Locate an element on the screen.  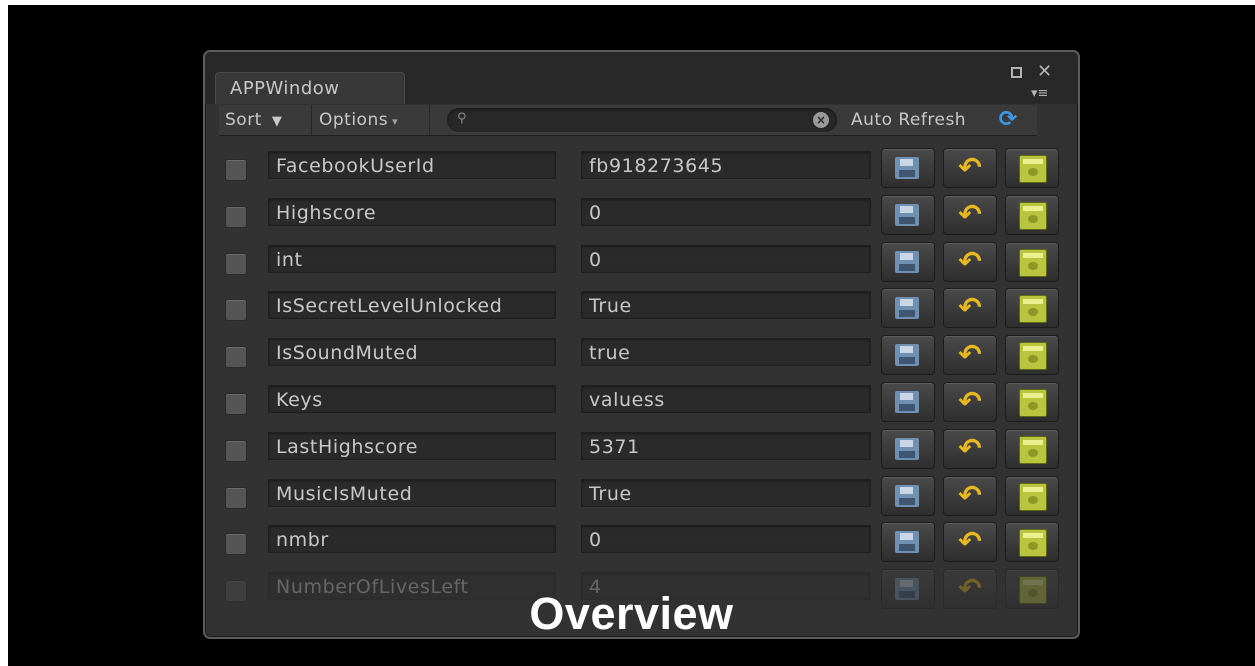
key-field: Keys is located at coordinates (412, 399).